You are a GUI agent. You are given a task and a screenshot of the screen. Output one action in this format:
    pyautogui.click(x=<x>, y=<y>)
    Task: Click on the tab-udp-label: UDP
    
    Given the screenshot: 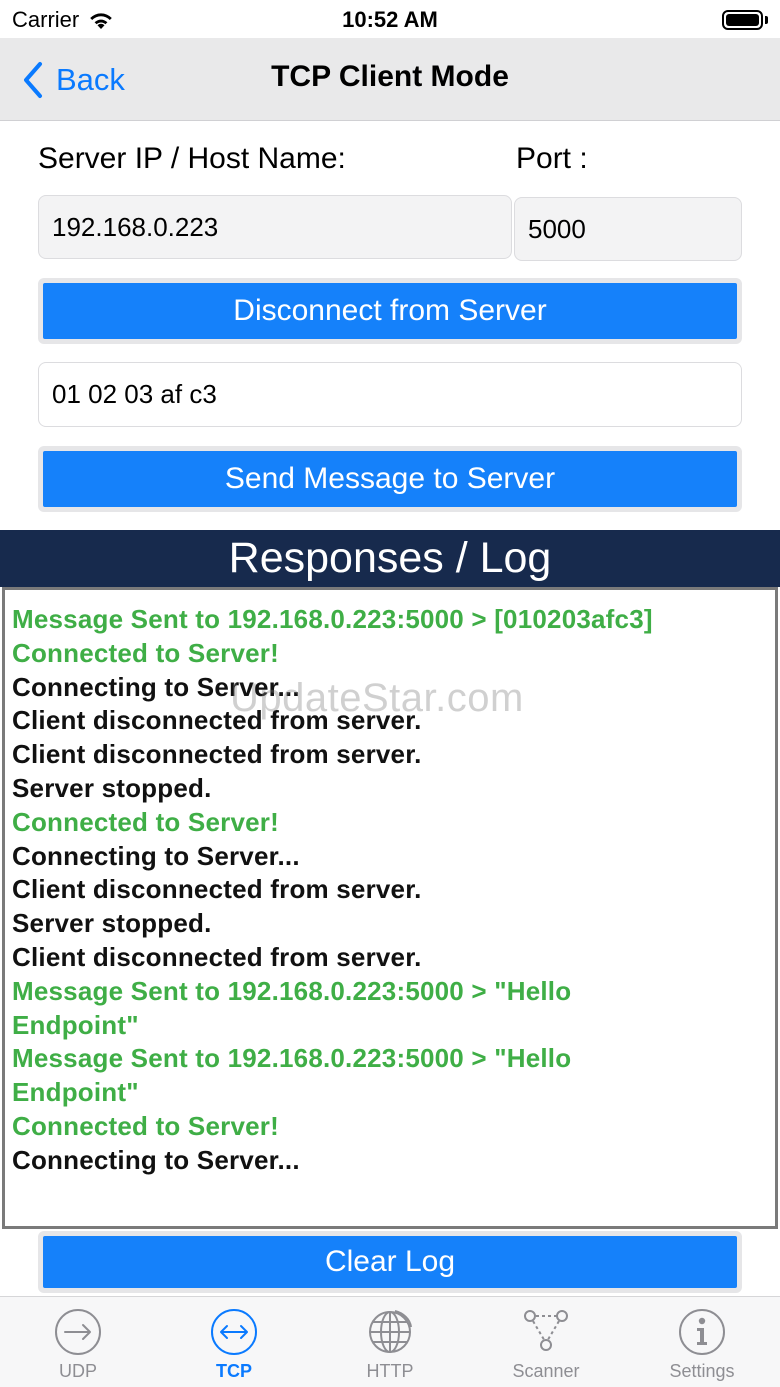 What is the action you would take?
    pyautogui.click(x=77, y=1371)
    